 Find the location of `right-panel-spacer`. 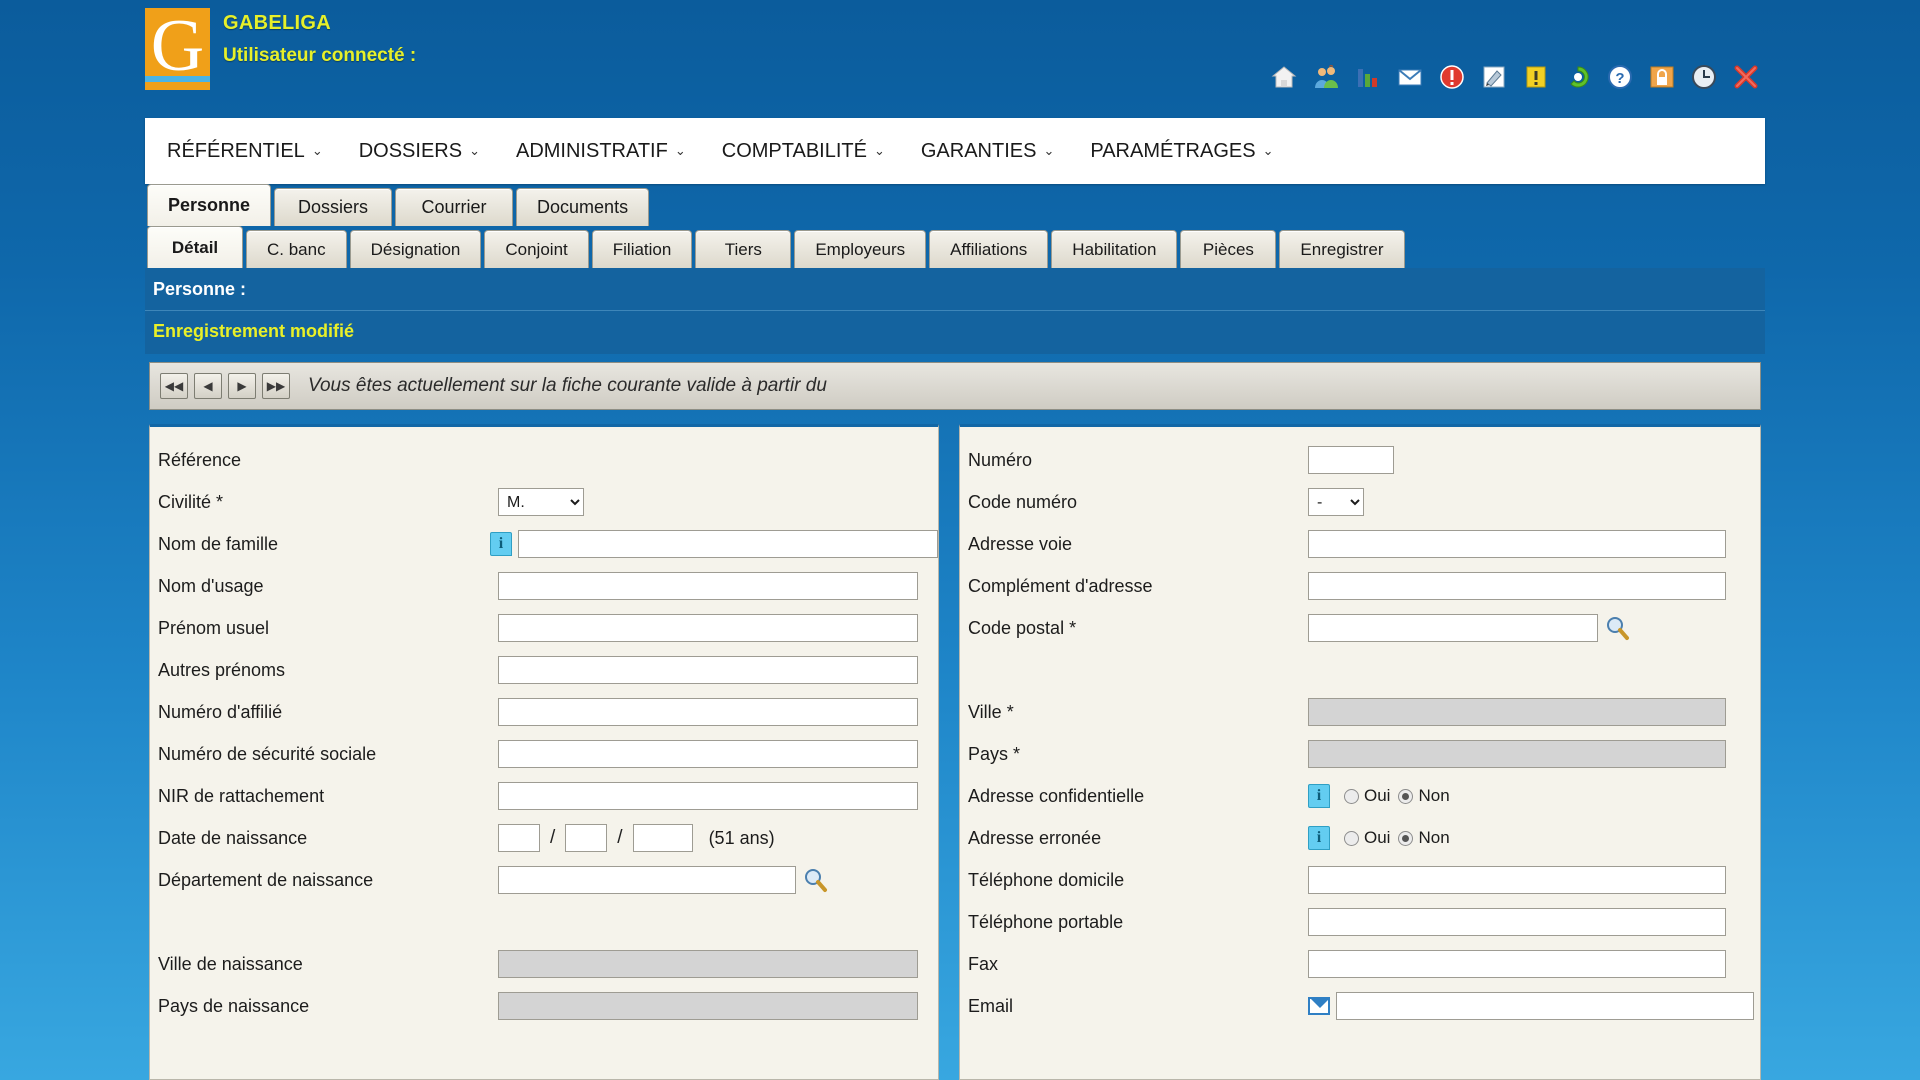

right-panel-spacer is located at coordinates (1360, 670).